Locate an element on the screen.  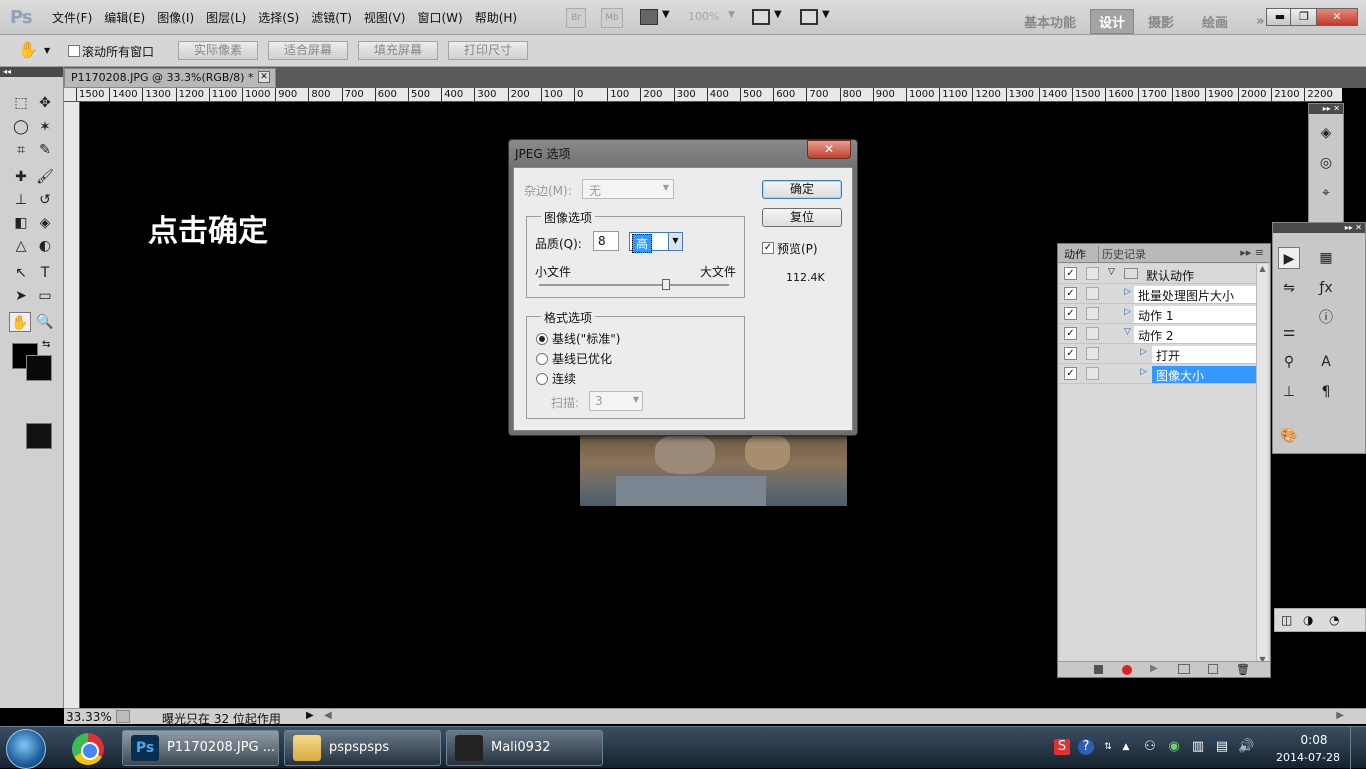
list-item: ✓ ▷ 图像大小 is located at coordinates (1158, 374).